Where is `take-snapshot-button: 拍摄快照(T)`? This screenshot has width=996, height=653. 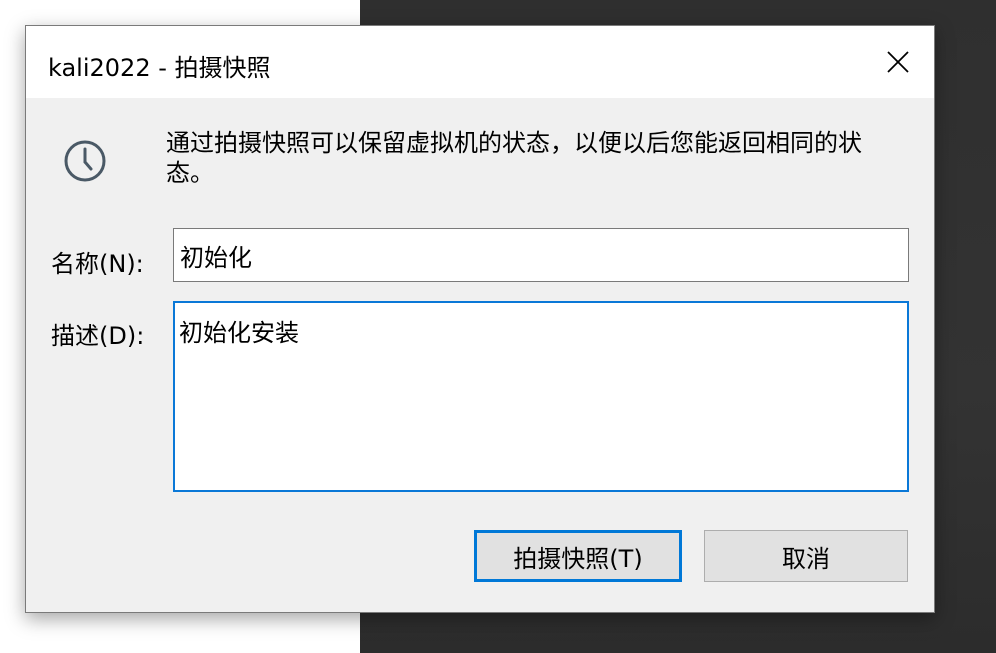 take-snapshot-button: 拍摄快照(T) is located at coordinates (578, 556).